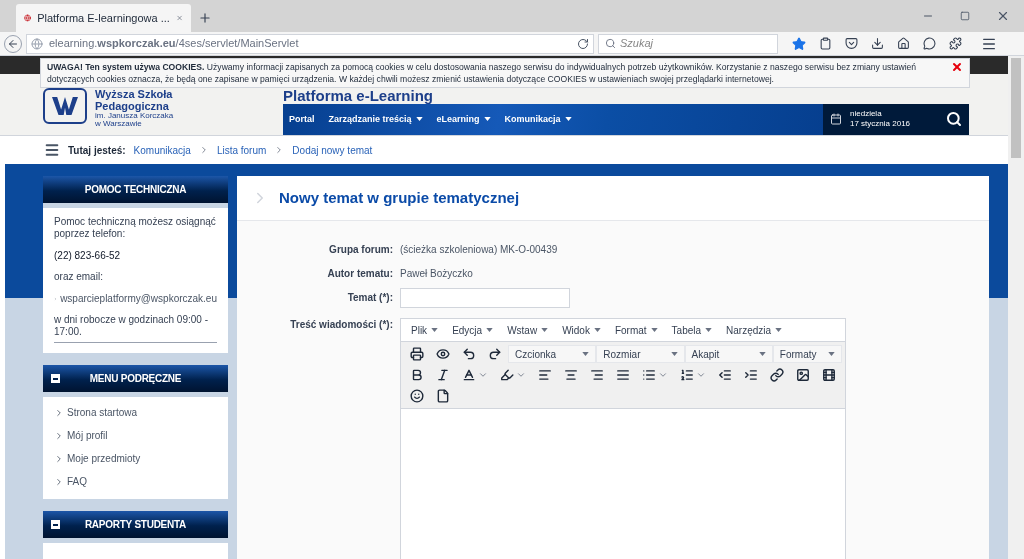  What do you see at coordinates (581, 330) in the screenshot?
I see `editor-menu: Widok` at bounding box center [581, 330].